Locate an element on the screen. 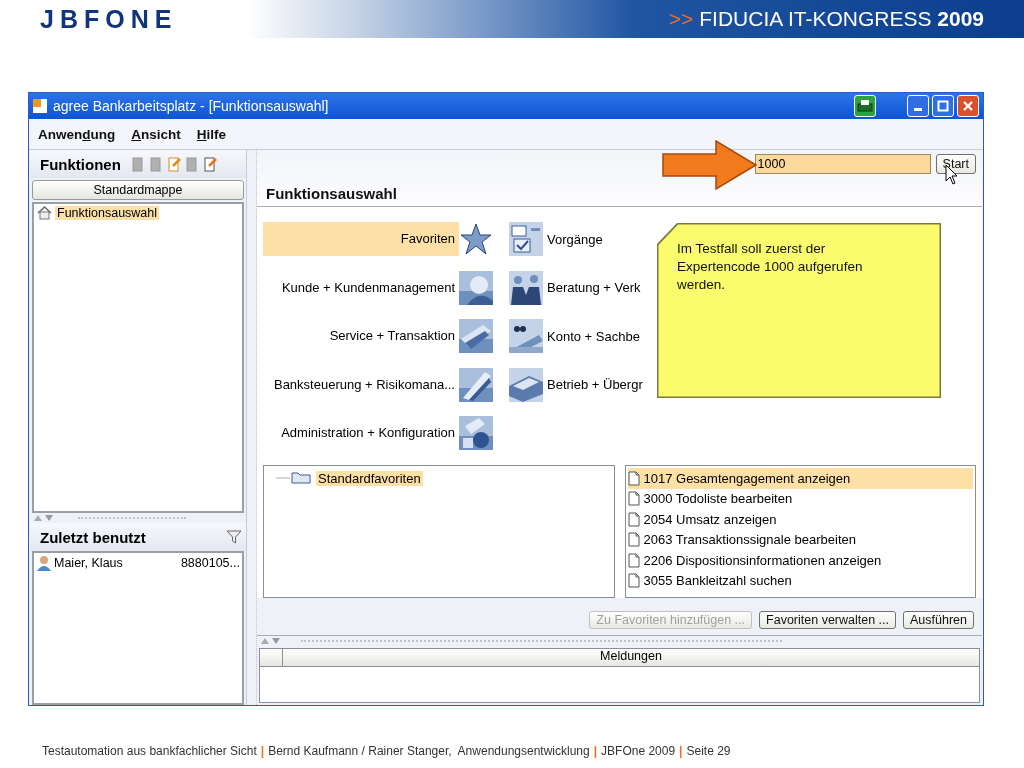 This screenshot has width=1024, height=768. category-item: Service + Transaktion is located at coordinates (361, 336).